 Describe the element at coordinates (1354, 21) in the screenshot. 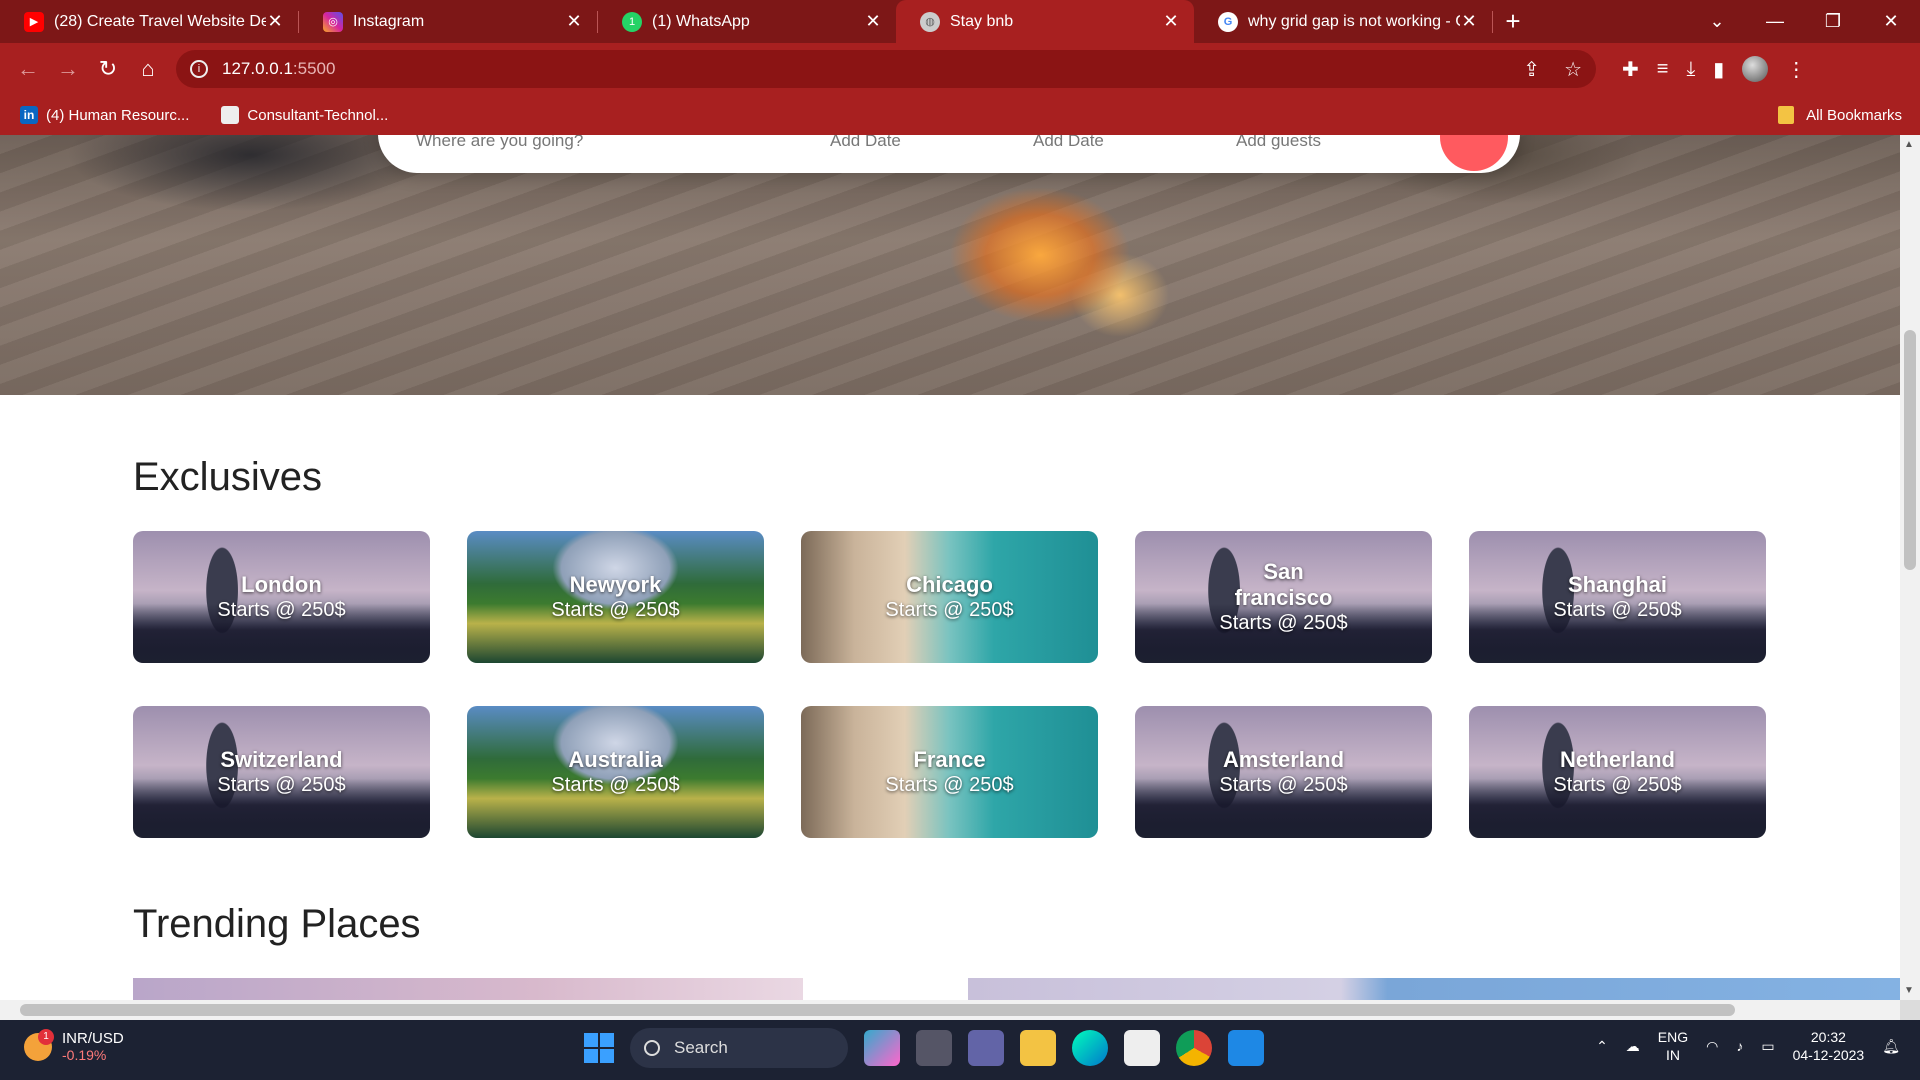

I see `tab-title: why grid gap is not working - Go` at that location.